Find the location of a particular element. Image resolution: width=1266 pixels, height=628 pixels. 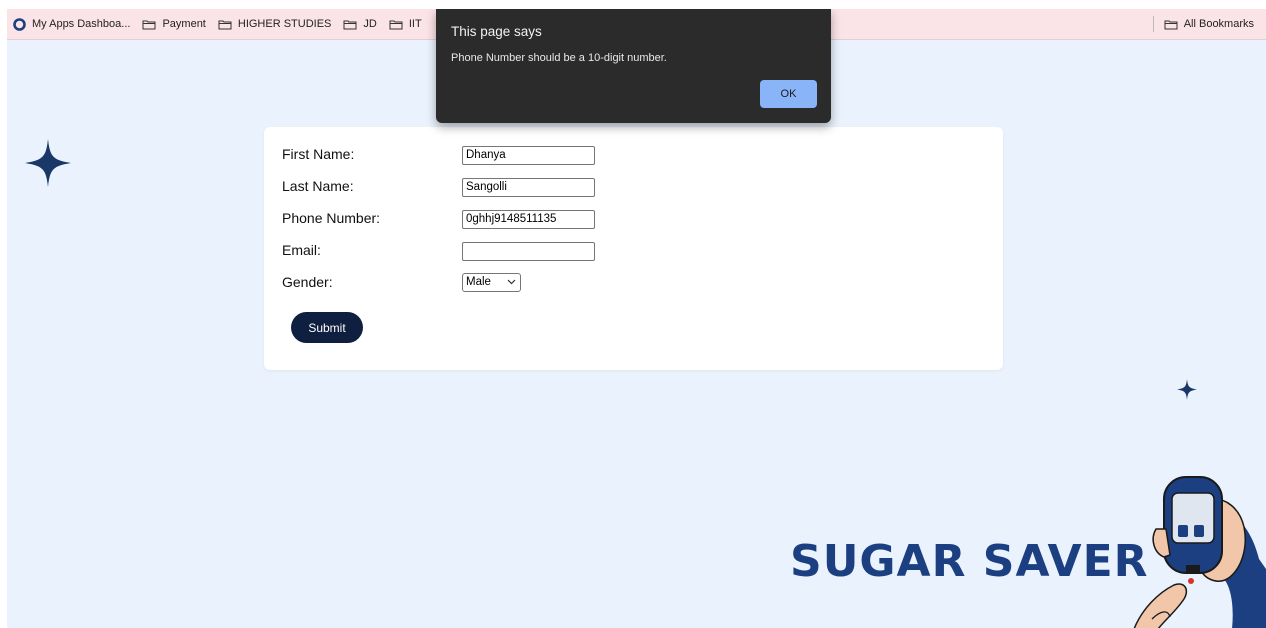

gender-selected-value: Male is located at coordinates (478, 282).